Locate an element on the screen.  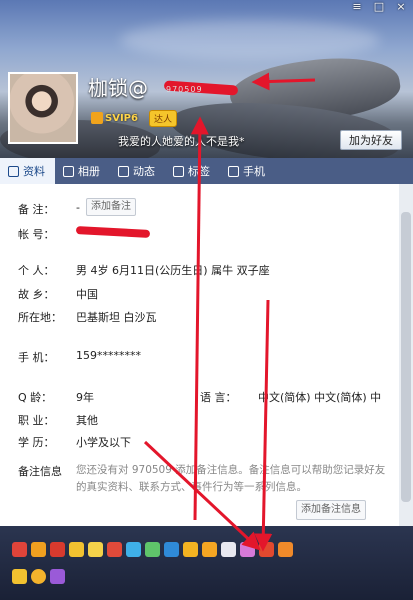
tab-photos: 相册 is located at coordinates (82, 171).